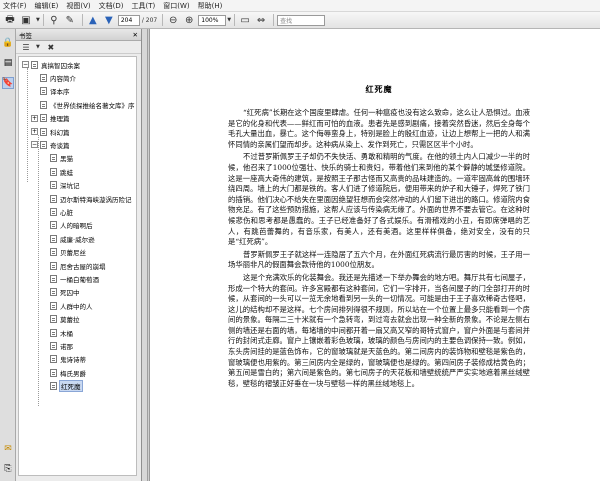 Image resolution: width=600 pixels, height=481 pixels. Describe the element at coordinates (128, 20) in the screenshot. I see `page-number-input: 204` at that location.